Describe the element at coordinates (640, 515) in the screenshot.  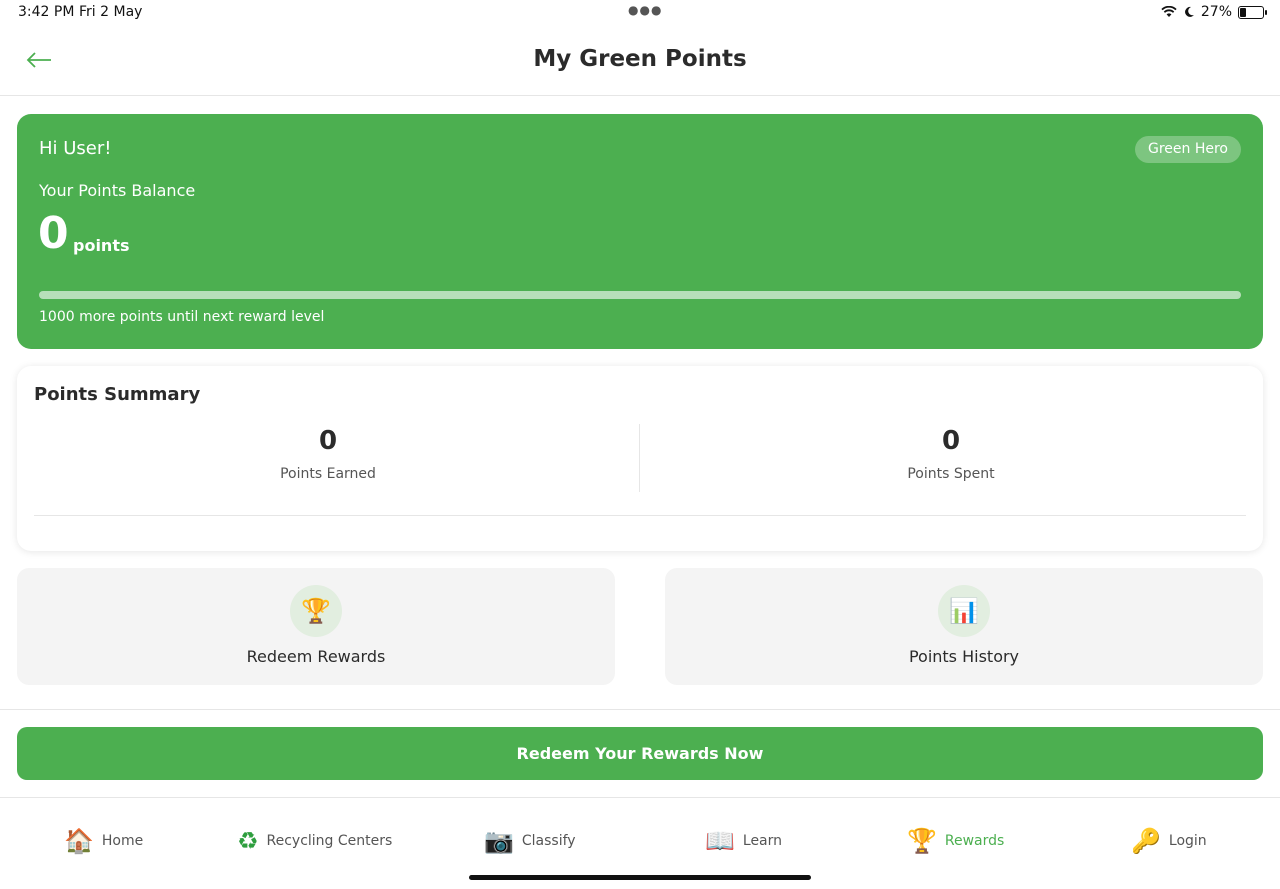
I see `summary-separator` at that location.